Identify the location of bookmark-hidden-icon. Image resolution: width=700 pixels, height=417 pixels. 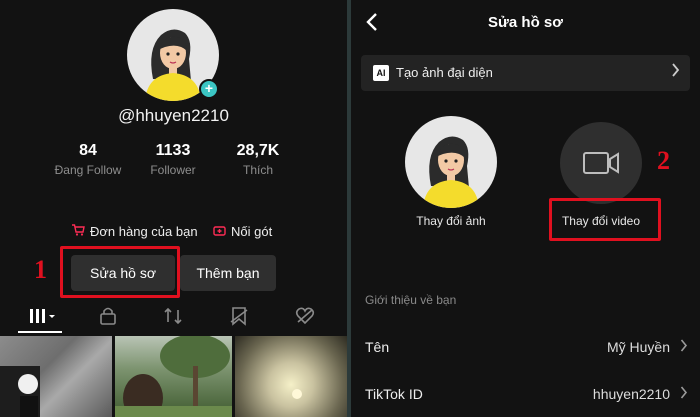
(239, 316).